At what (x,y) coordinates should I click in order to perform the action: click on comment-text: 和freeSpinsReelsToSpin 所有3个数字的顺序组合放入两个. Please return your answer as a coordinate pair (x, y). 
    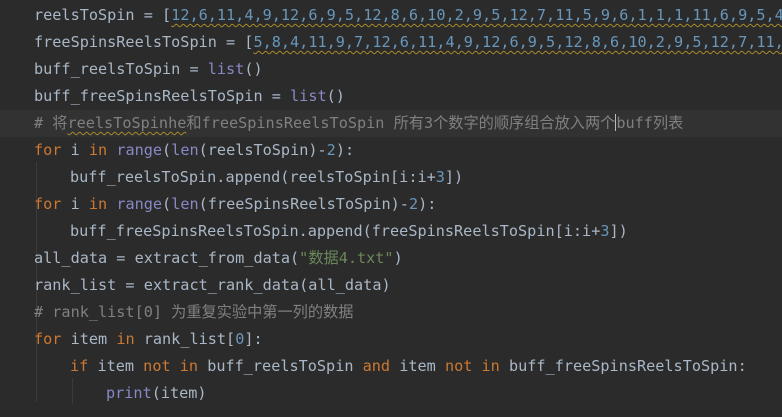
    Looking at the image, I should click on (401, 123).